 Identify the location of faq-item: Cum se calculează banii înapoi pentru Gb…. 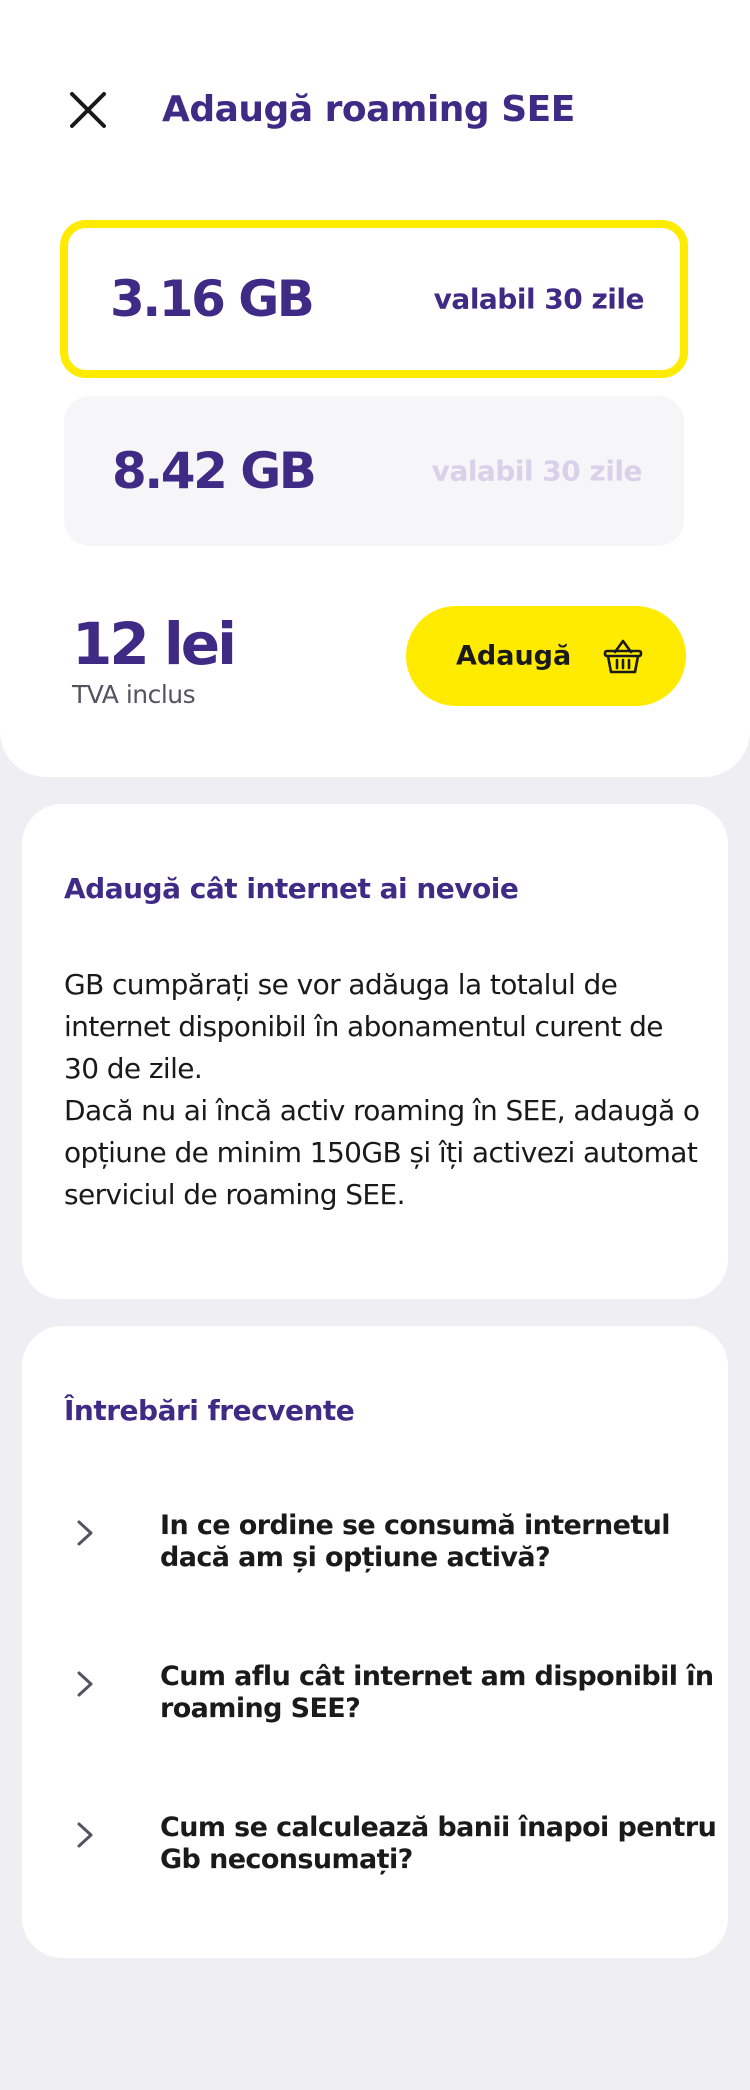
(390, 1862).